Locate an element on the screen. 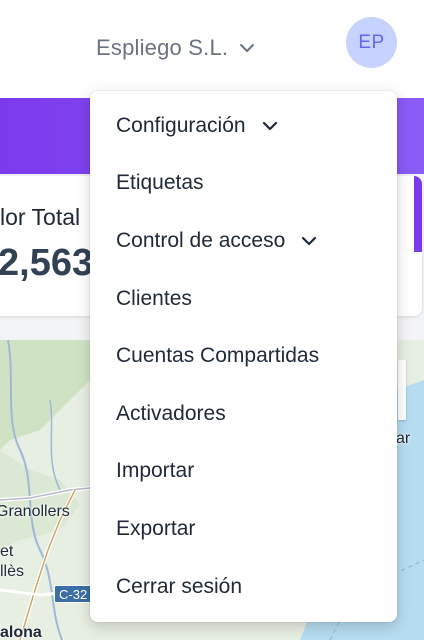 This screenshot has width=424, height=640. map-label-ar: ar is located at coordinates (403, 438).